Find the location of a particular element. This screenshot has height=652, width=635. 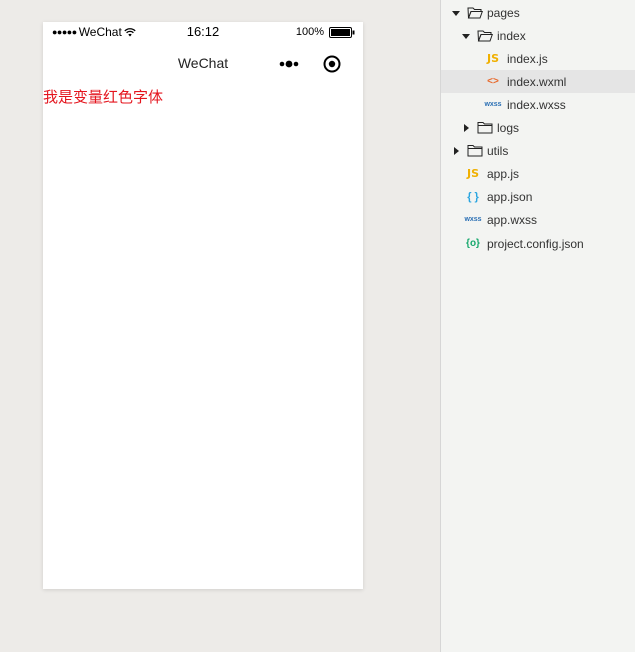

tree-file-index-wxml: <> index.wxml is located at coordinates (538, 81).